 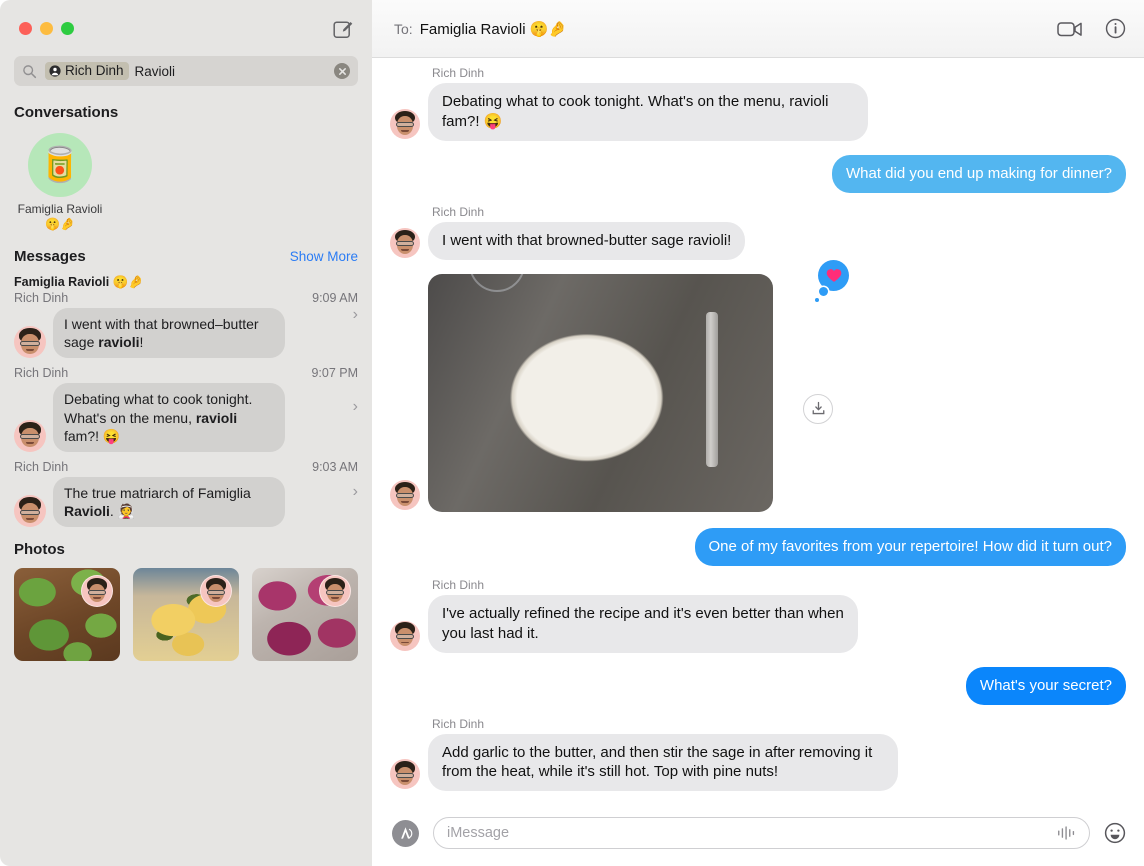 I want to click on message-input-placeholder: iMessage, so click(x=478, y=833).